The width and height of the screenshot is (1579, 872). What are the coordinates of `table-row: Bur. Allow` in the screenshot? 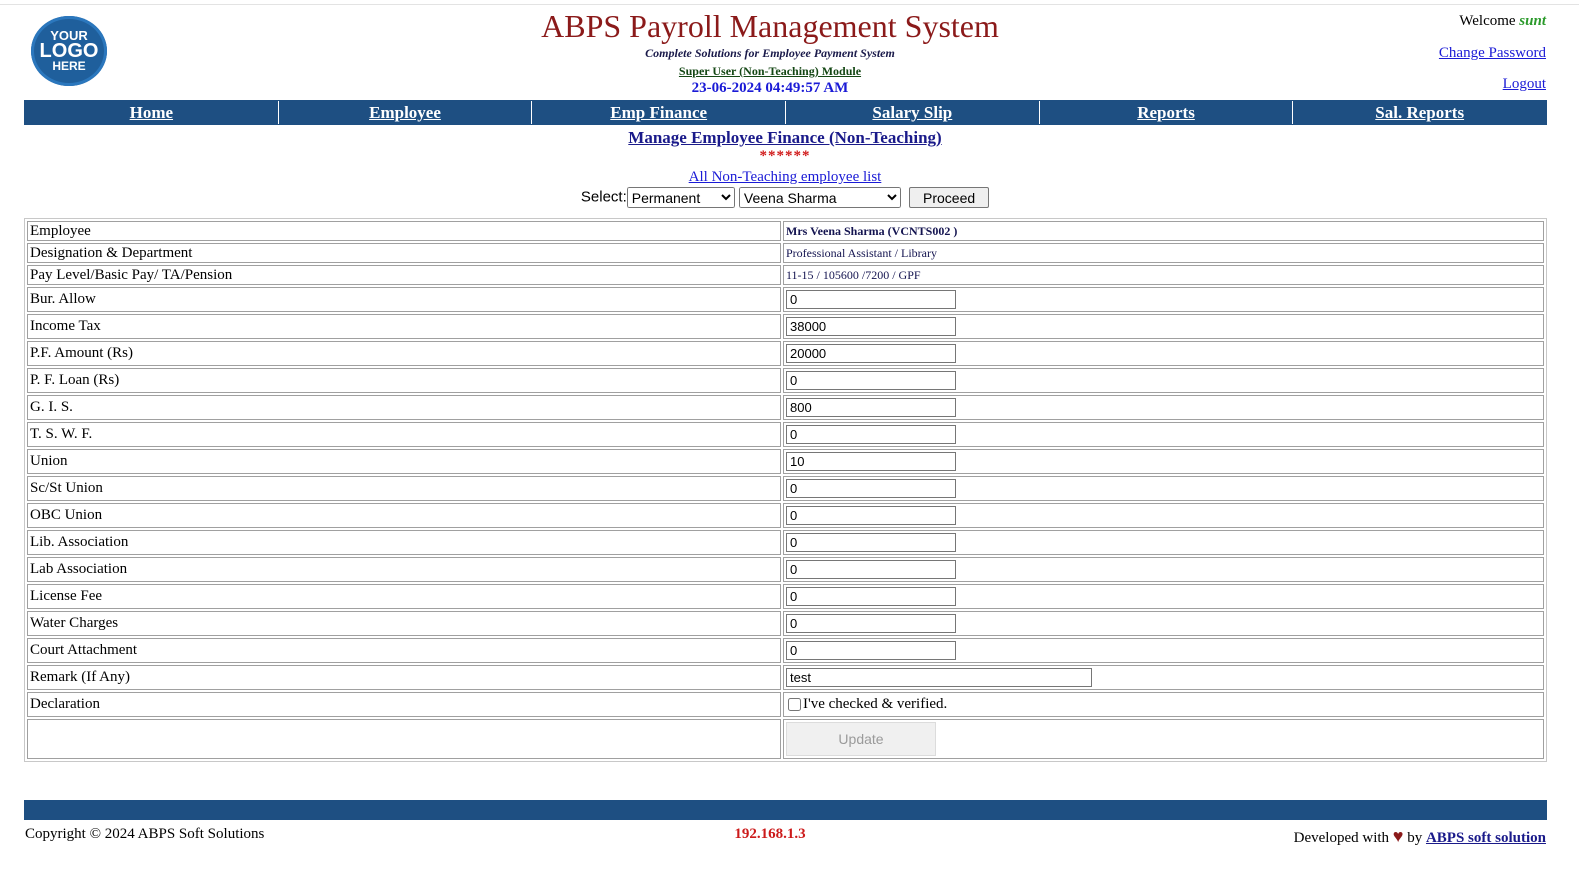 It's located at (785, 299).